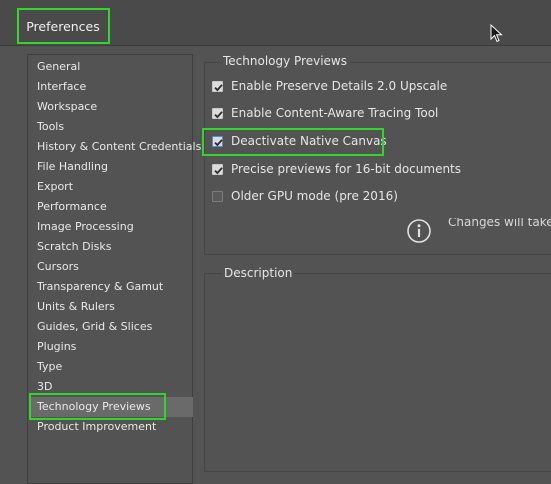  I want to click on sidebar-item-3d: 3D, so click(112, 387).